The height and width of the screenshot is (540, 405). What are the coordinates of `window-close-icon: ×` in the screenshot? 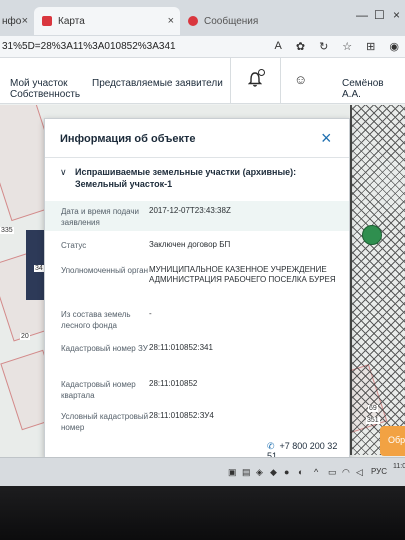 It's located at (396, 15).